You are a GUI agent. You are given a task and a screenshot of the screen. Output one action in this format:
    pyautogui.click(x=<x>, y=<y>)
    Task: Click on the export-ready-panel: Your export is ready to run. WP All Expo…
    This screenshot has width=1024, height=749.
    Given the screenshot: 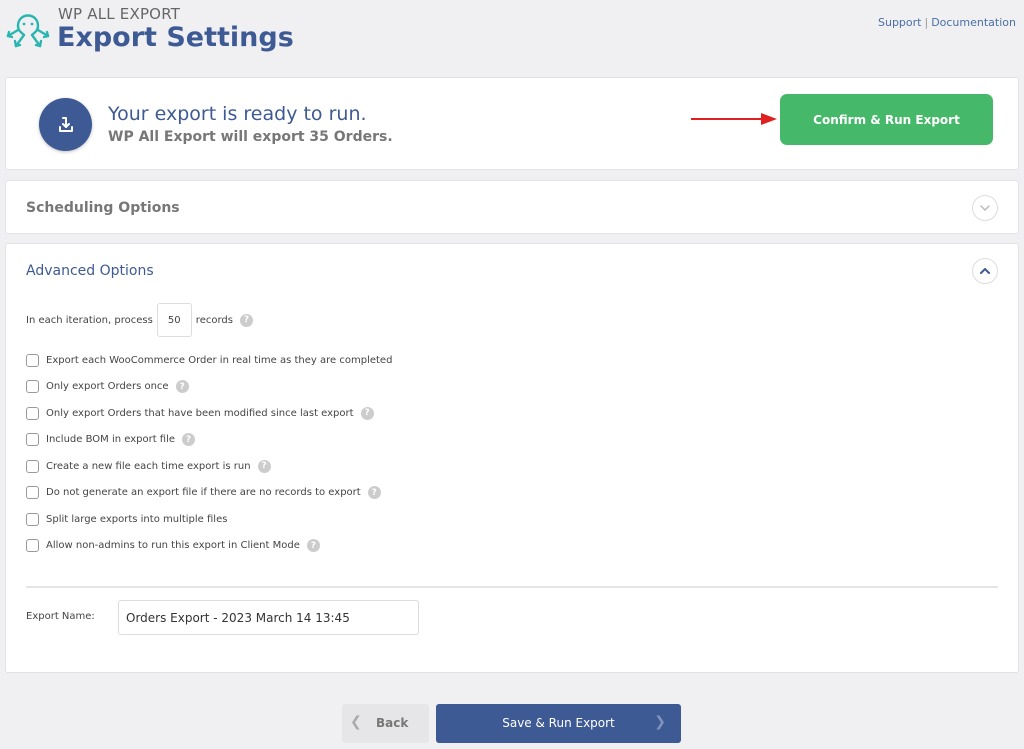 What is the action you would take?
    pyautogui.click(x=512, y=123)
    